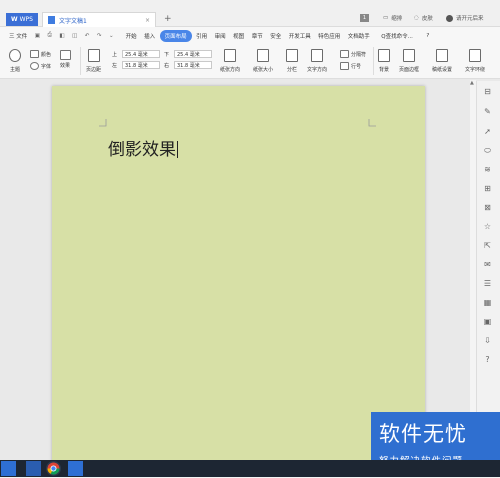 This screenshot has height=478, width=500. I want to click on tab-home: 开始, so click(131, 36).